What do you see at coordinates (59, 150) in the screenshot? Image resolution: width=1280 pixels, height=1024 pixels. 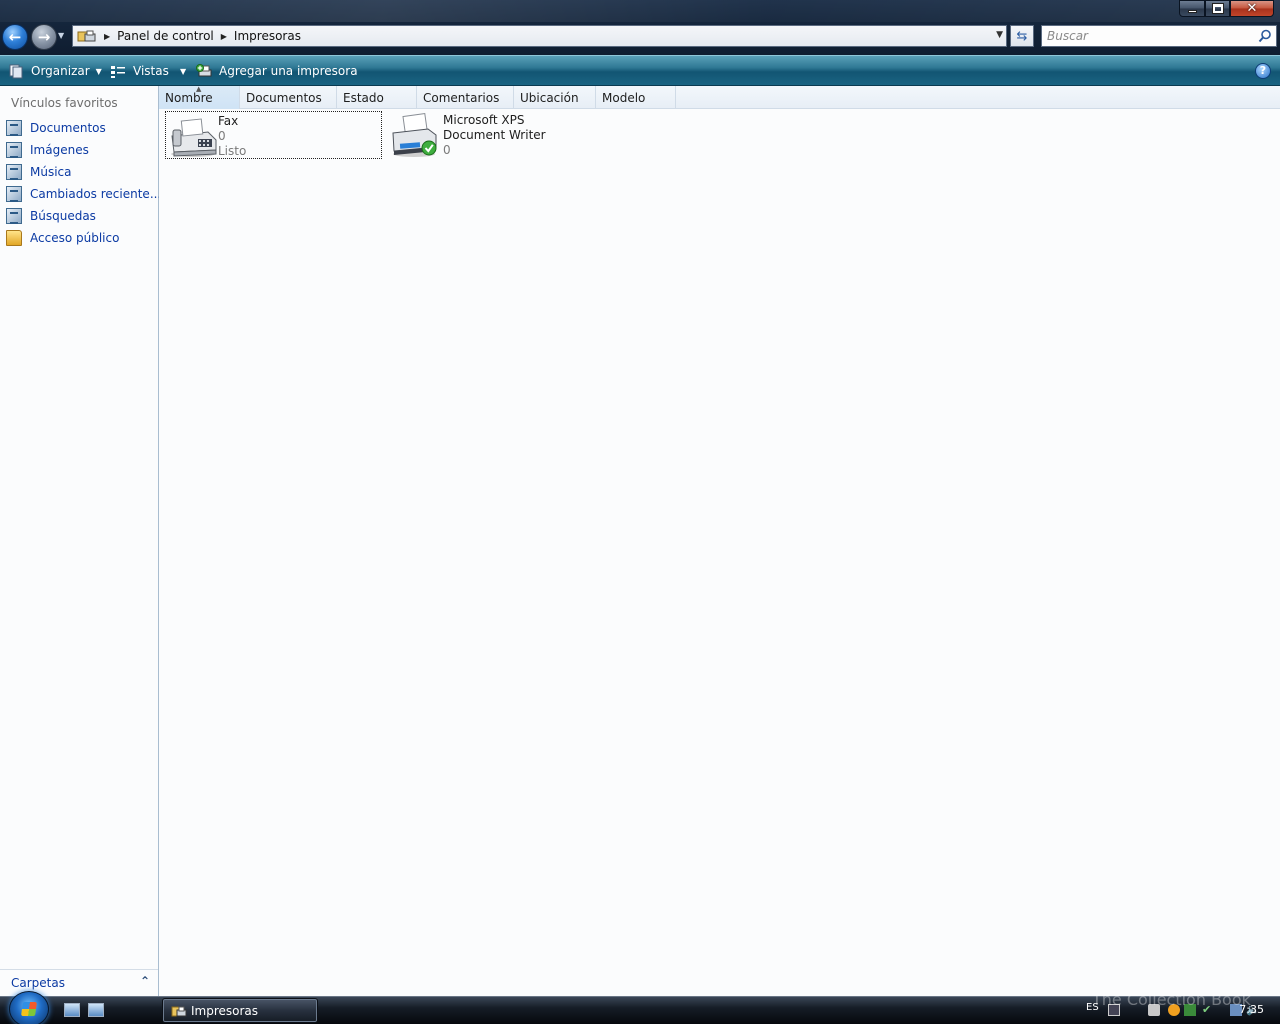 I see `fav-link-label: Imágenes` at bounding box center [59, 150].